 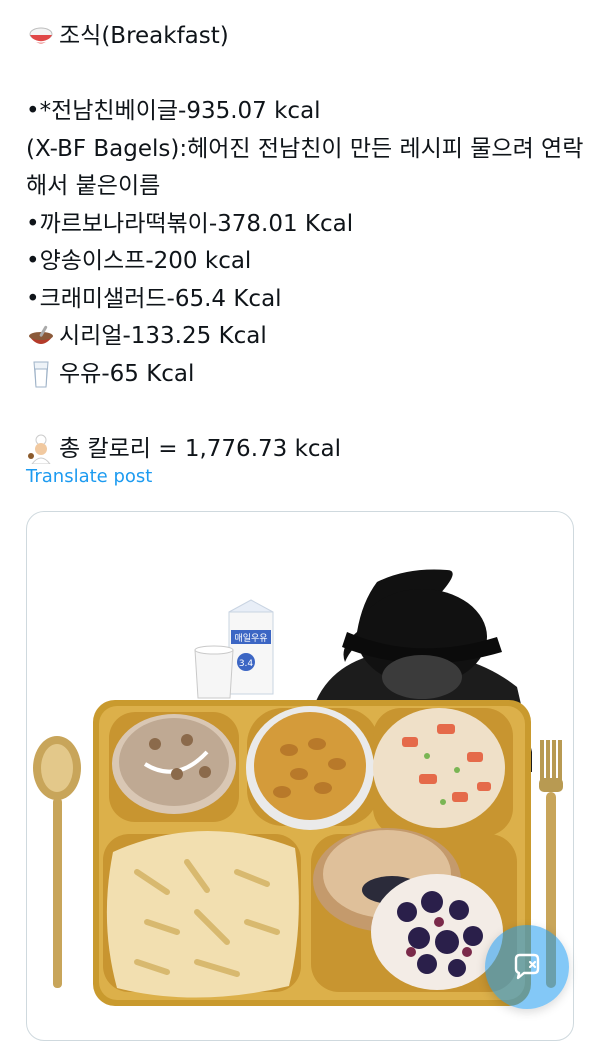 What do you see at coordinates (154, 298) in the screenshot?
I see `menu-item: •크래미샐러드-65.4 Kcal` at bounding box center [154, 298].